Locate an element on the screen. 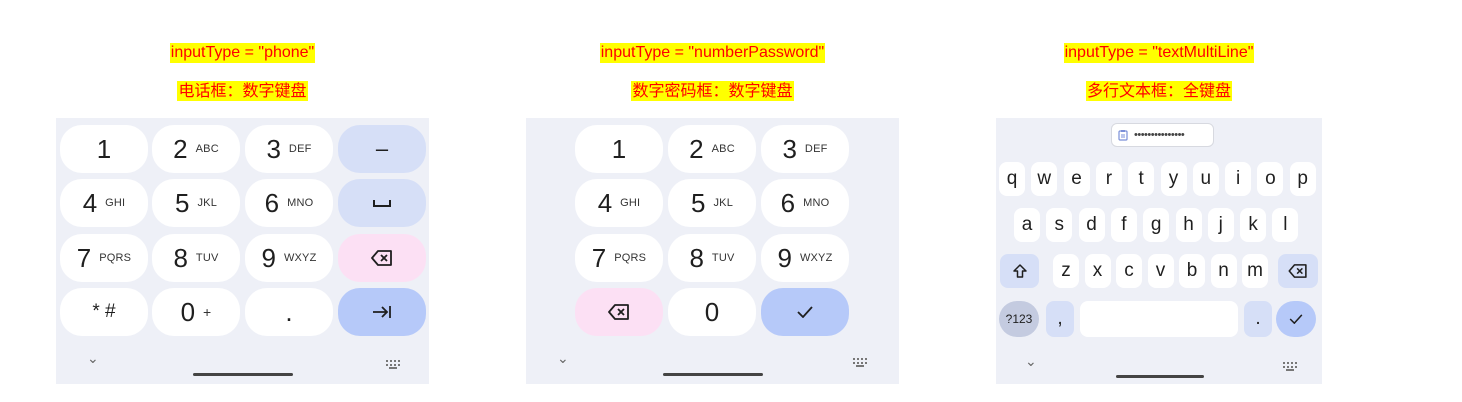  key-letter: q is located at coordinates (1012, 178).